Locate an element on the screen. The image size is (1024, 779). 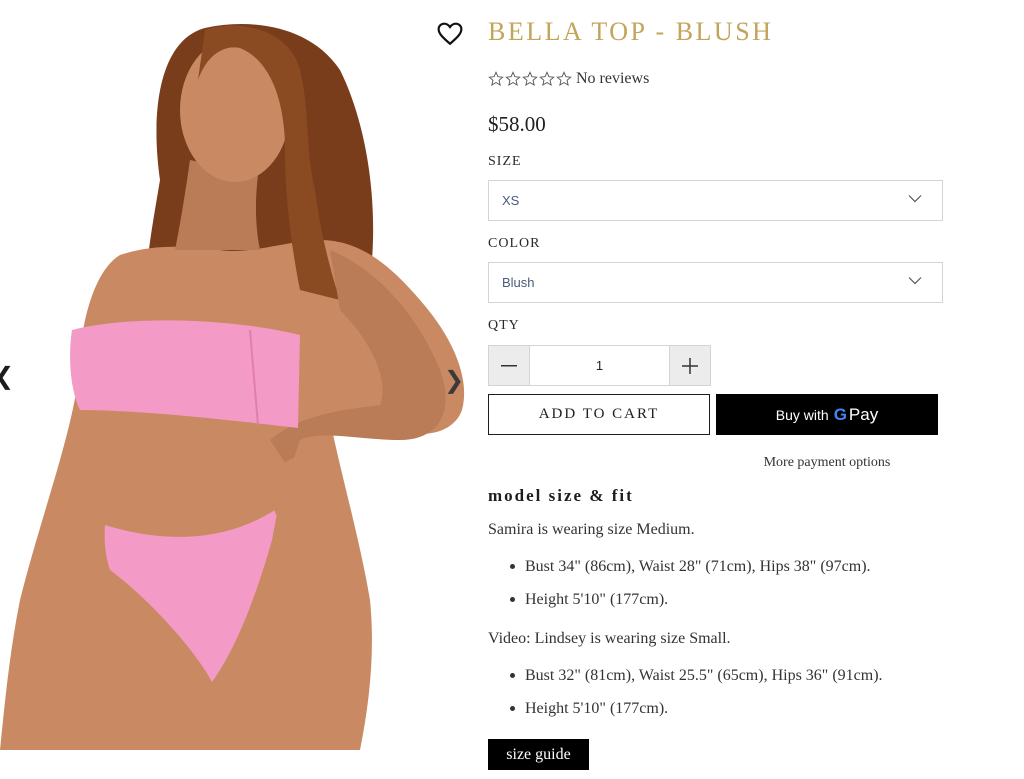
more-payment-options-link: More payment options is located at coordinates (827, 463).